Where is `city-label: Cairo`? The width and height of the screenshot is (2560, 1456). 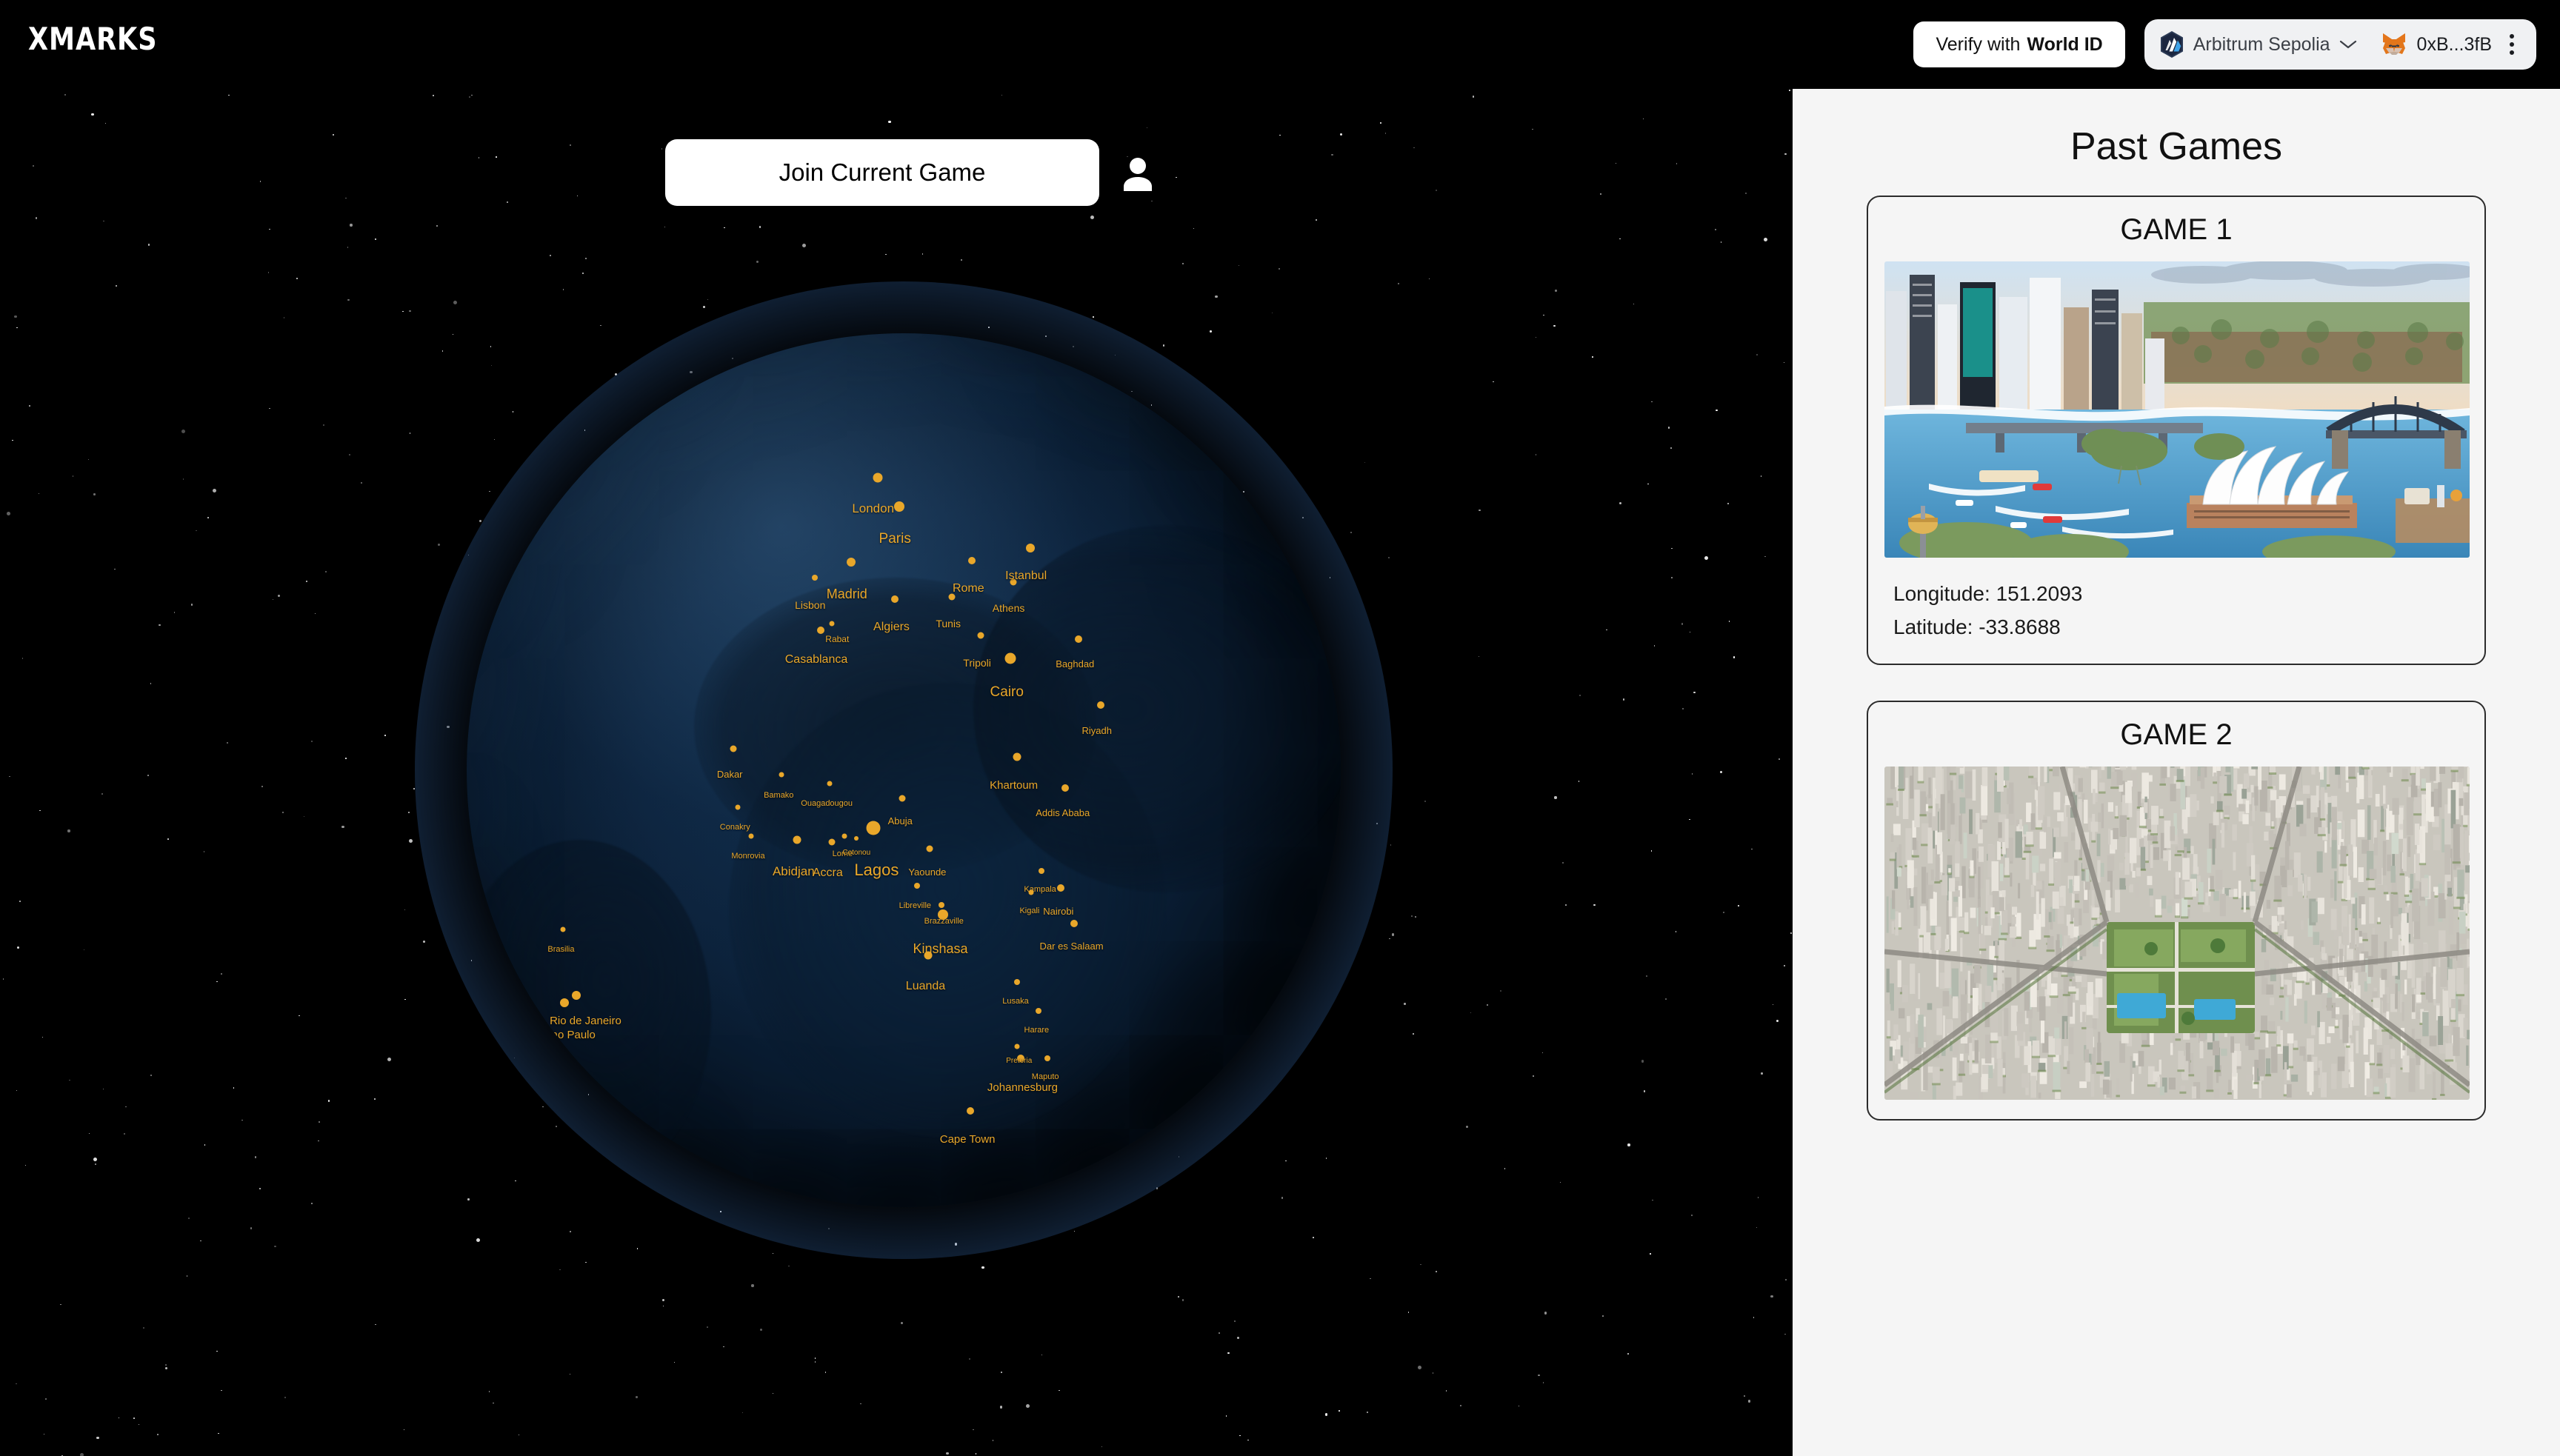
city-label: Cairo is located at coordinates (1007, 692).